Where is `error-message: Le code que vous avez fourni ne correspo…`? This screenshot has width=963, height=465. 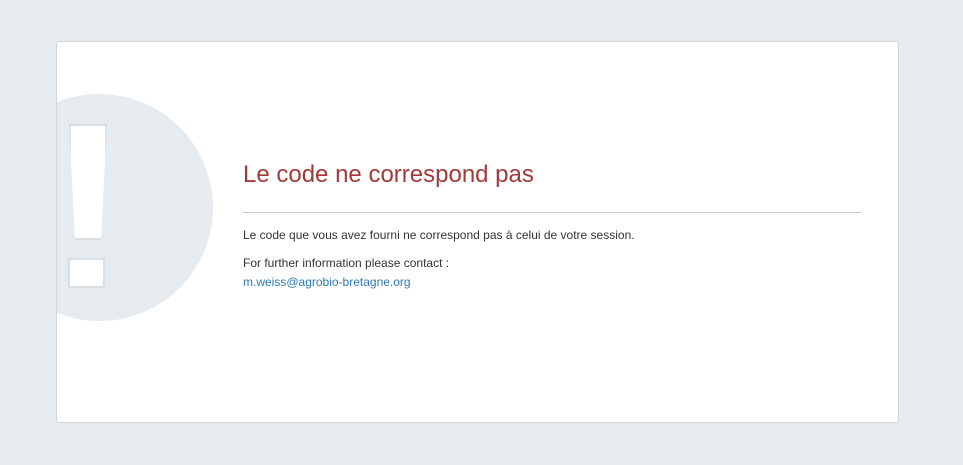
error-message: Le code que vous avez fourni ne correspo… is located at coordinates (439, 235).